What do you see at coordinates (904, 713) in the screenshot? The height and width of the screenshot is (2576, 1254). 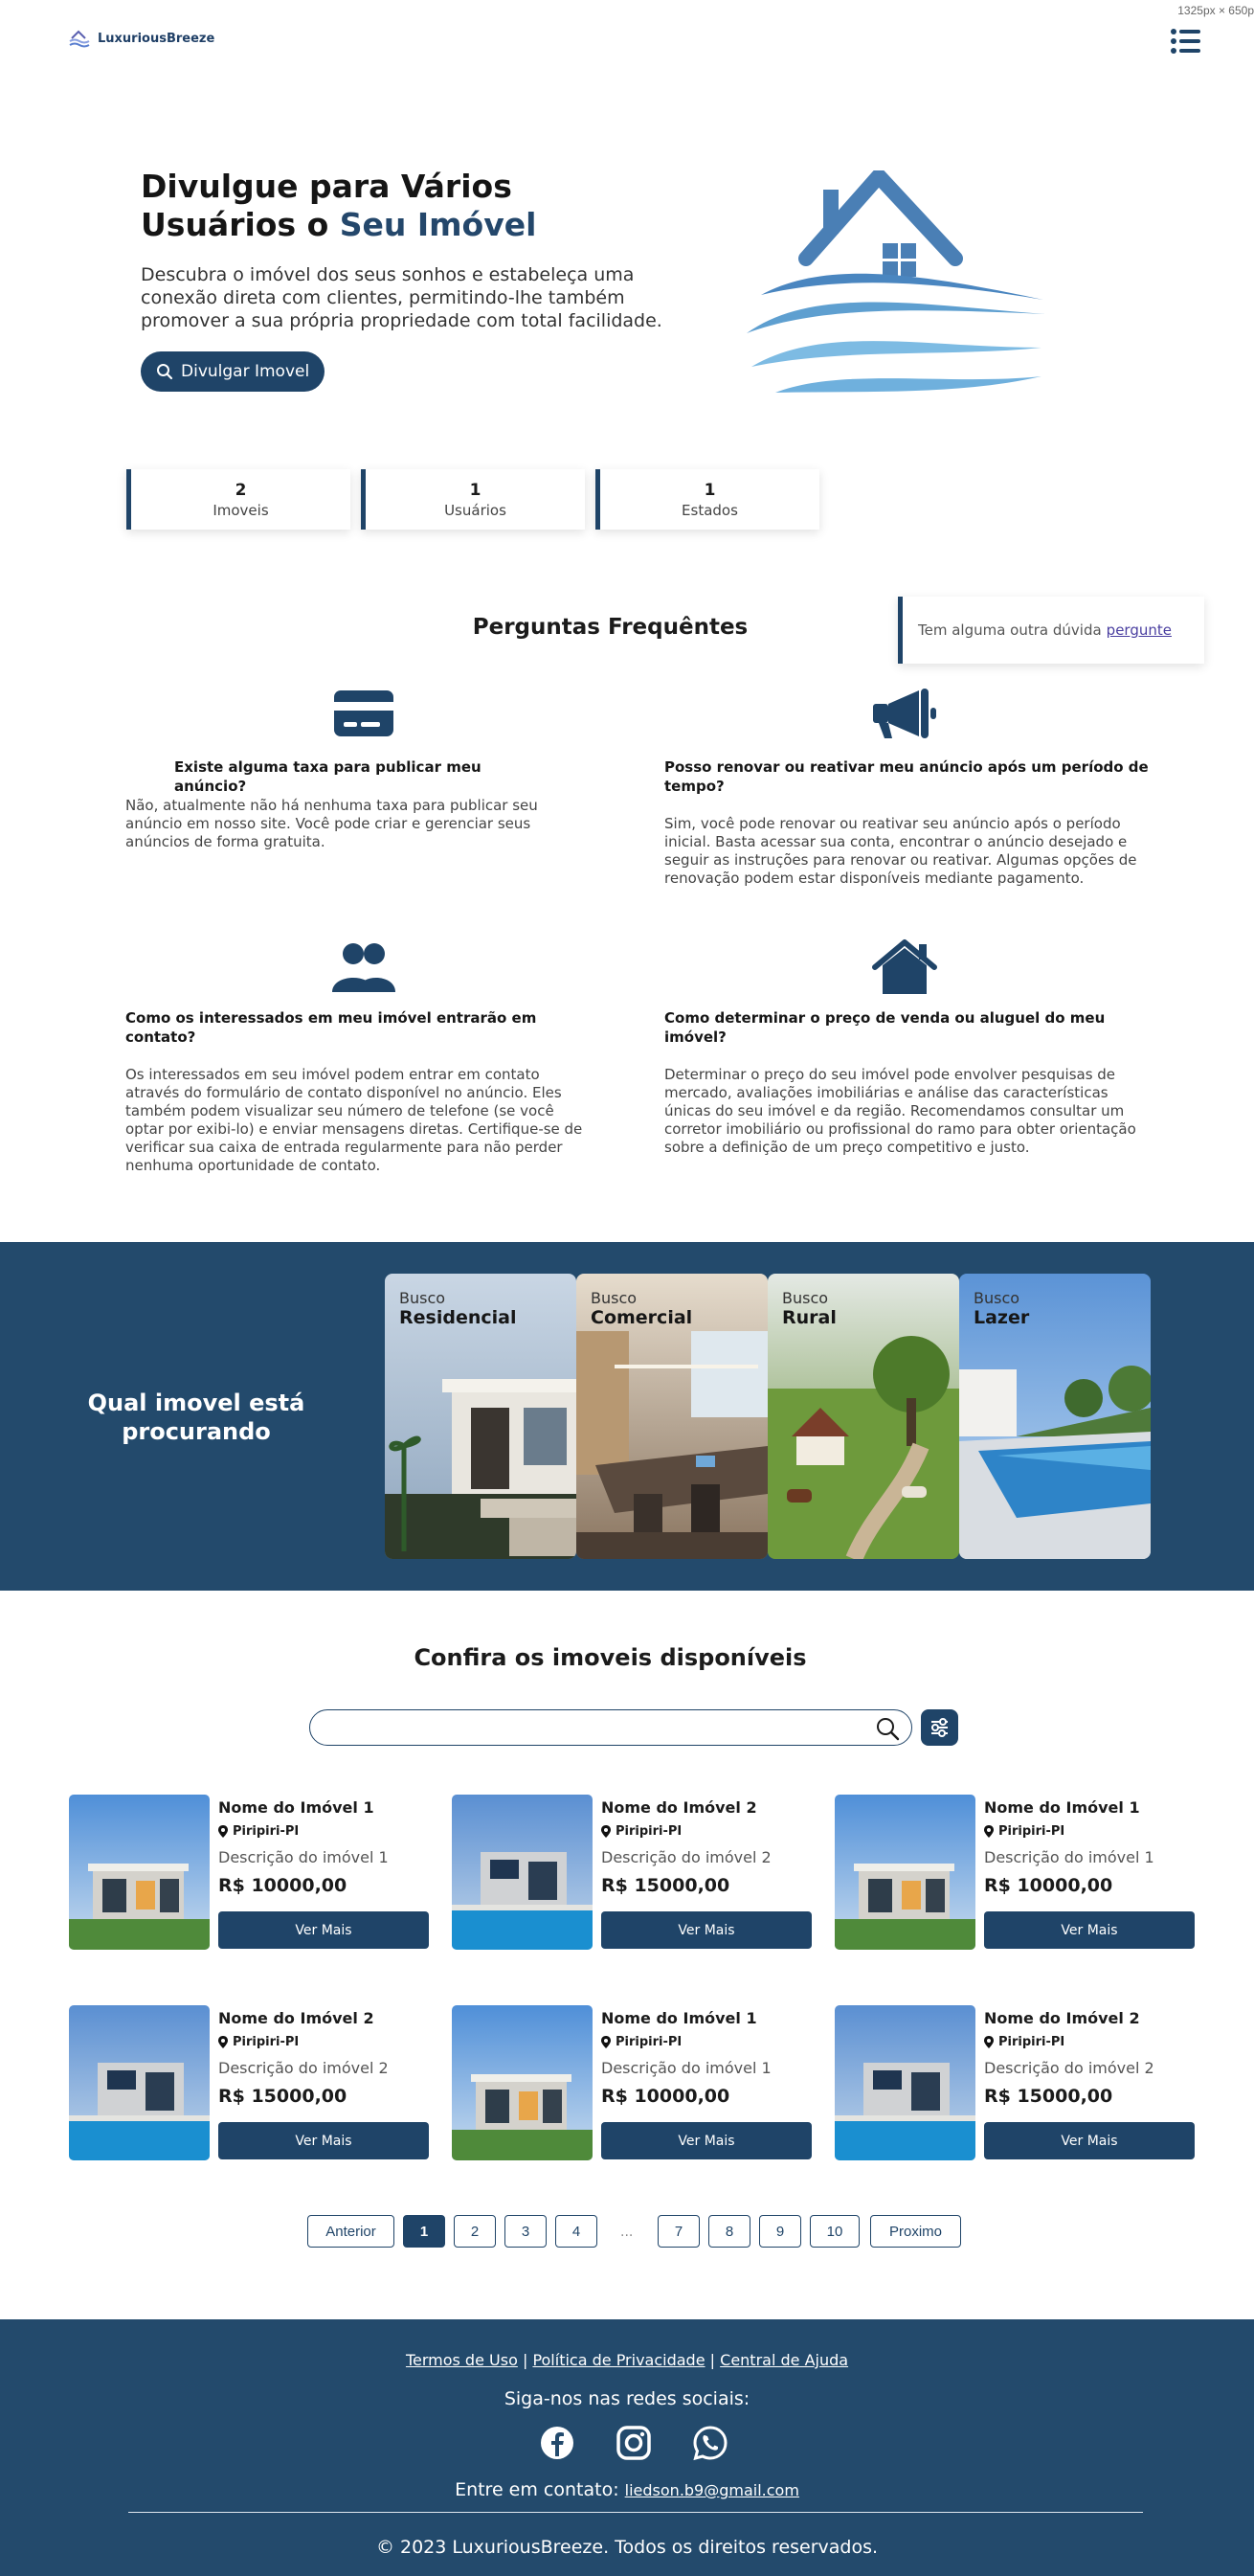 I see `megaphone-icon` at bounding box center [904, 713].